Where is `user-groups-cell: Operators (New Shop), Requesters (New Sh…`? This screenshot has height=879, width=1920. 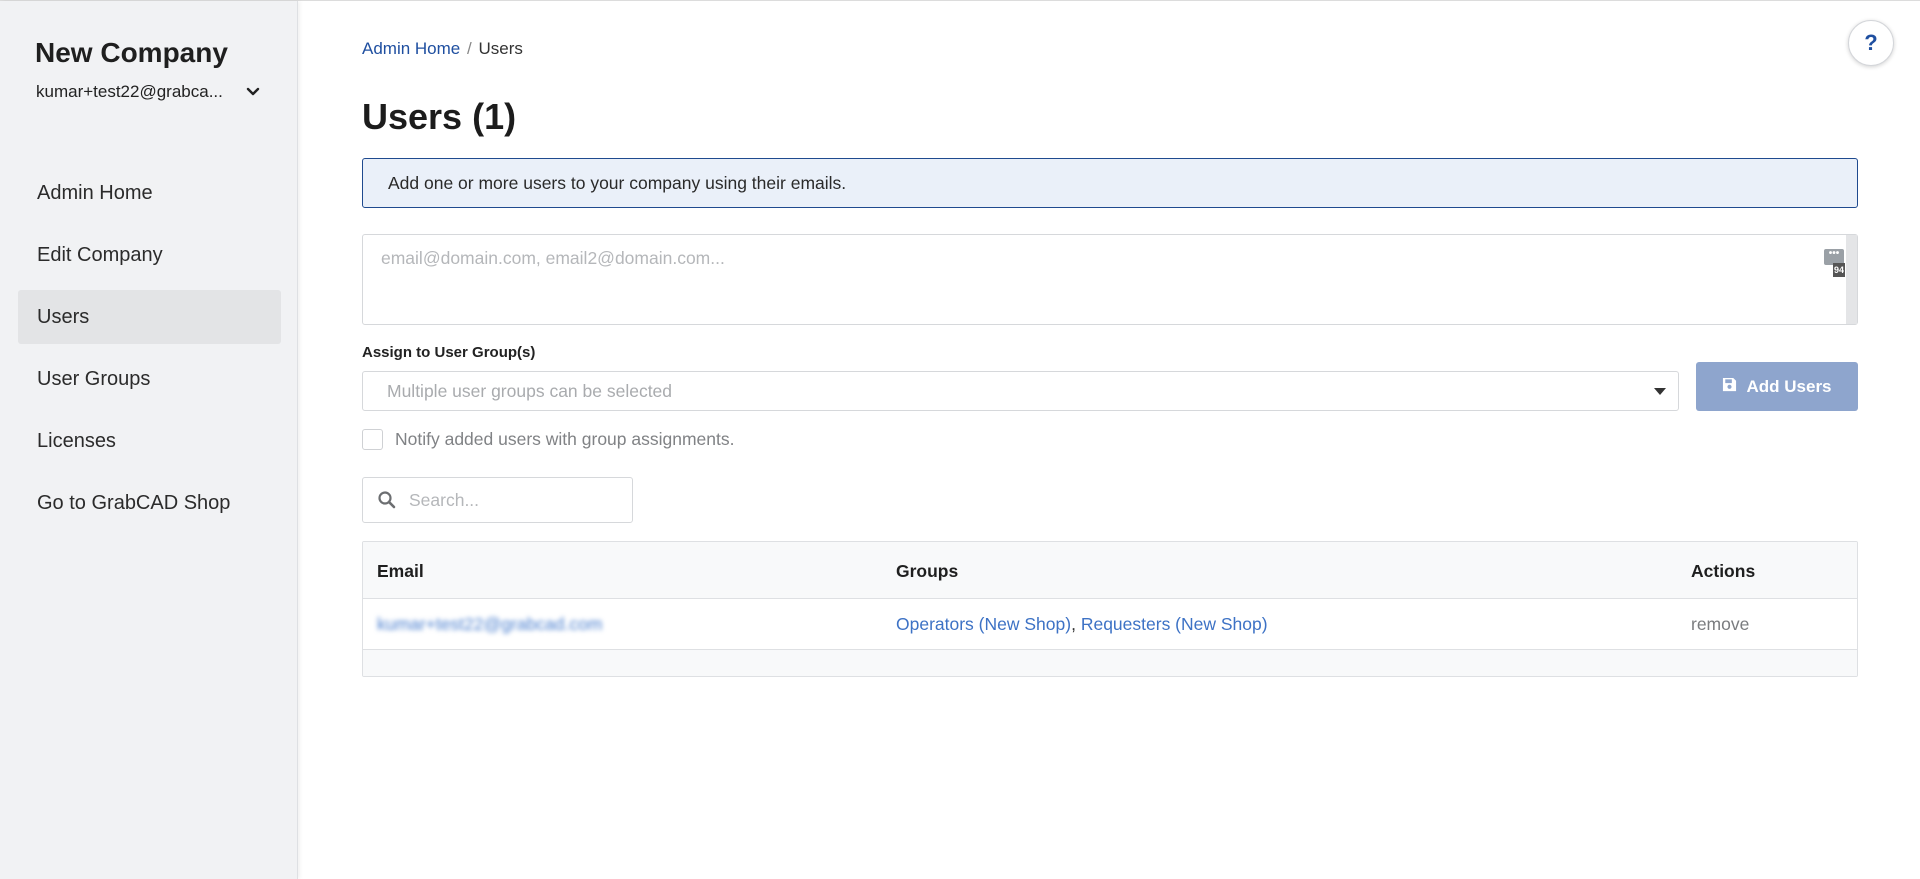 user-groups-cell: Operators (New Shop), Requesters (New Sh… is located at coordinates (1082, 624).